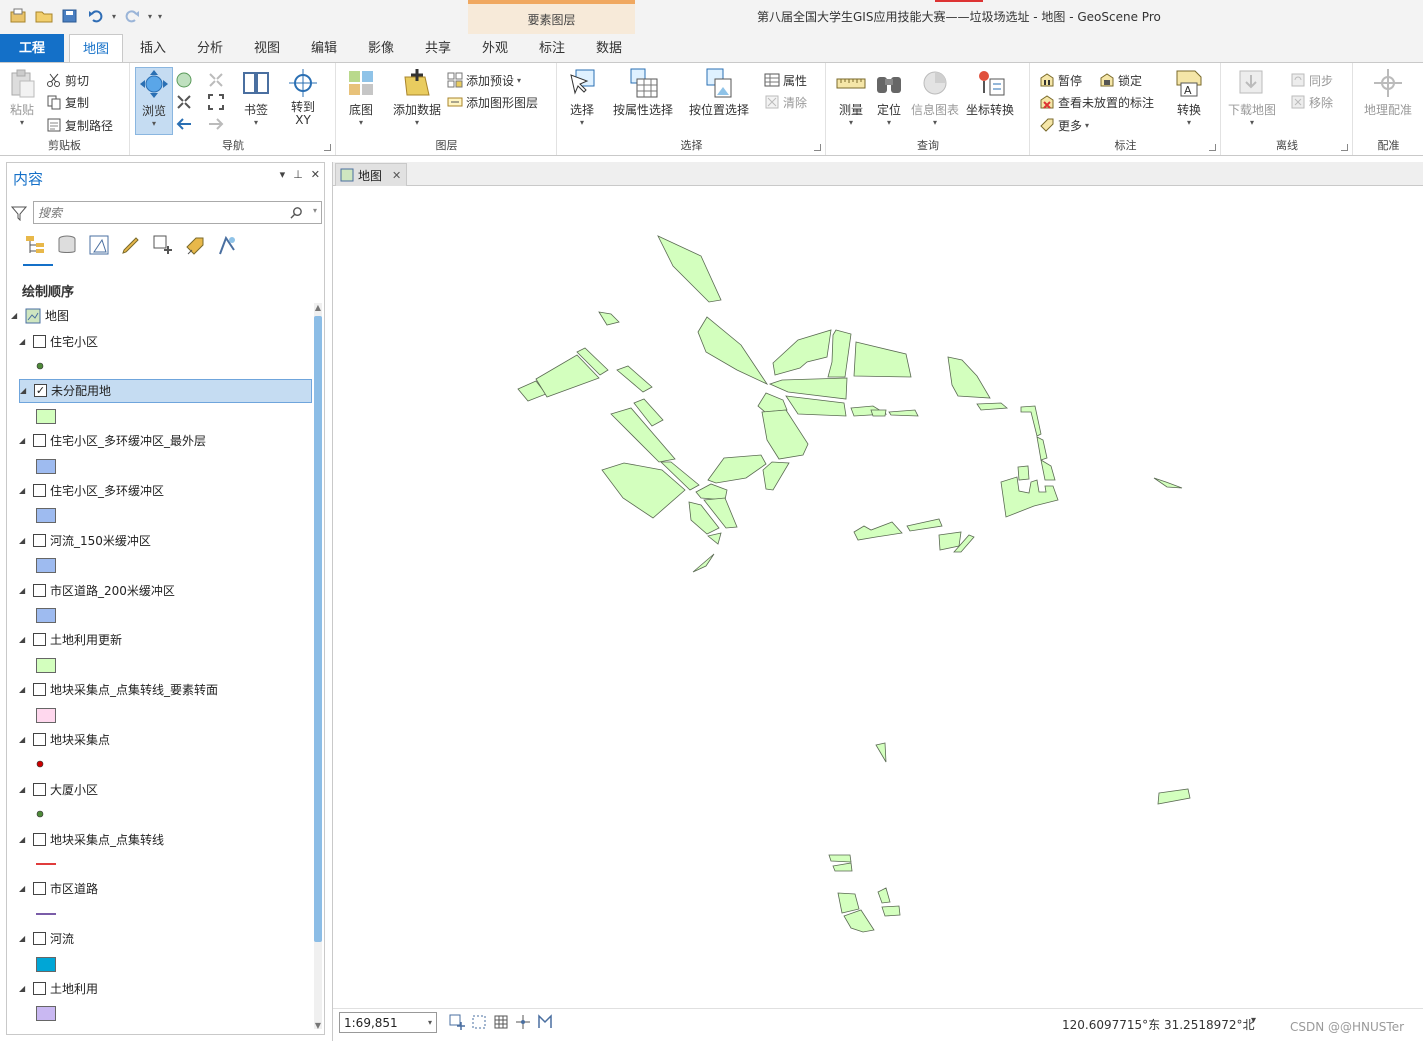  What do you see at coordinates (159, 354) in the screenshot?
I see `layer-item: ◢ 住宅小区` at bounding box center [159, 354].